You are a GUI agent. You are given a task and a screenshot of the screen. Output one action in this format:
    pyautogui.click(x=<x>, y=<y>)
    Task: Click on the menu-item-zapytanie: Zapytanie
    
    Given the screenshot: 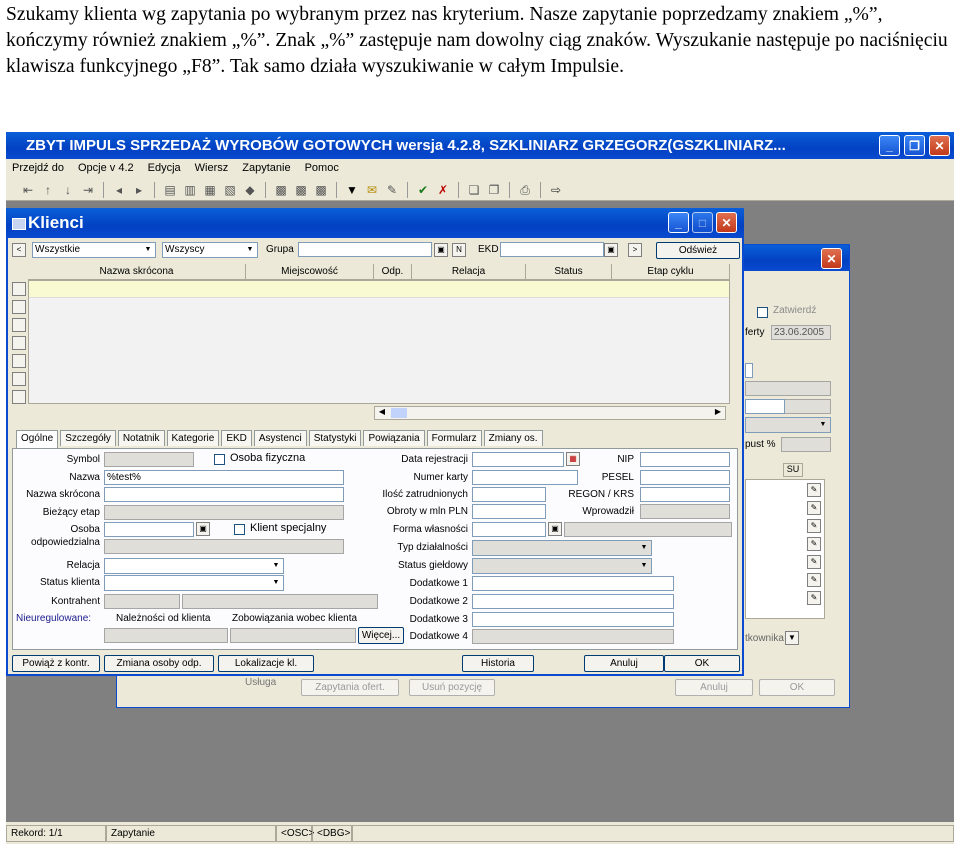 What is the action you would take?
    pyautogui.click(x=266, y=168)
    